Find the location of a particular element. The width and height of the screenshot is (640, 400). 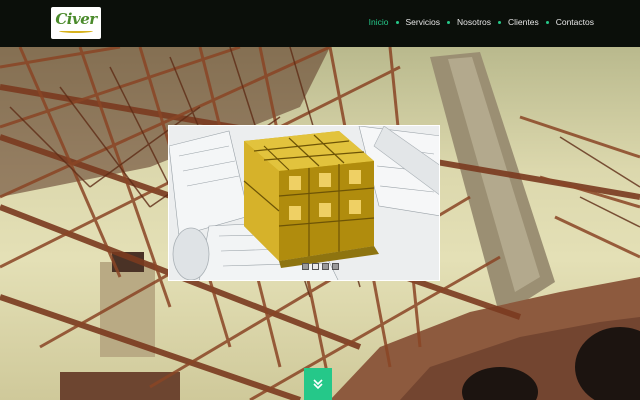

logo-swoosh-icon is located at coordinates (76, 31).